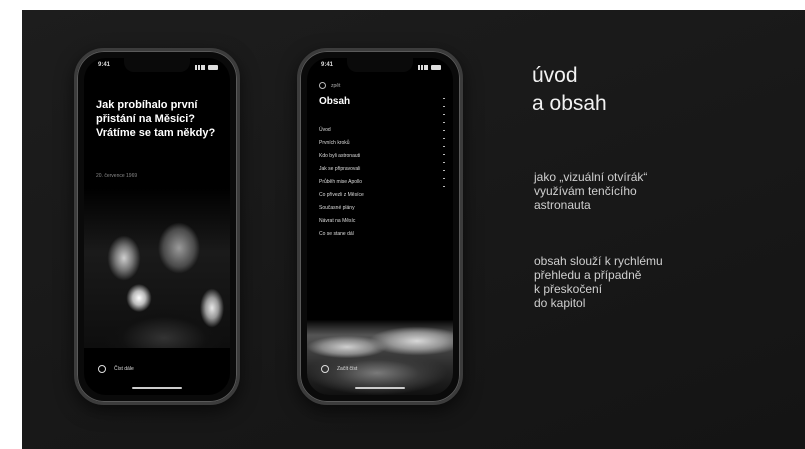  Describe the element at coordinates (157, 268) in the screenshot. I see `astronaut-photo` at that location.